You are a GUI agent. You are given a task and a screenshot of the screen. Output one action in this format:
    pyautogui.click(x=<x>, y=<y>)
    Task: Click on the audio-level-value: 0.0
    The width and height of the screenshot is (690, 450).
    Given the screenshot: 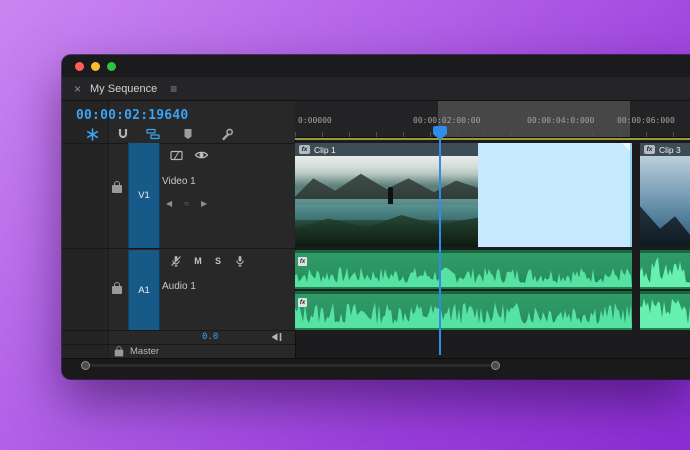 What is the action you would take?
    pyautogui.click(x=210, y=337)
    